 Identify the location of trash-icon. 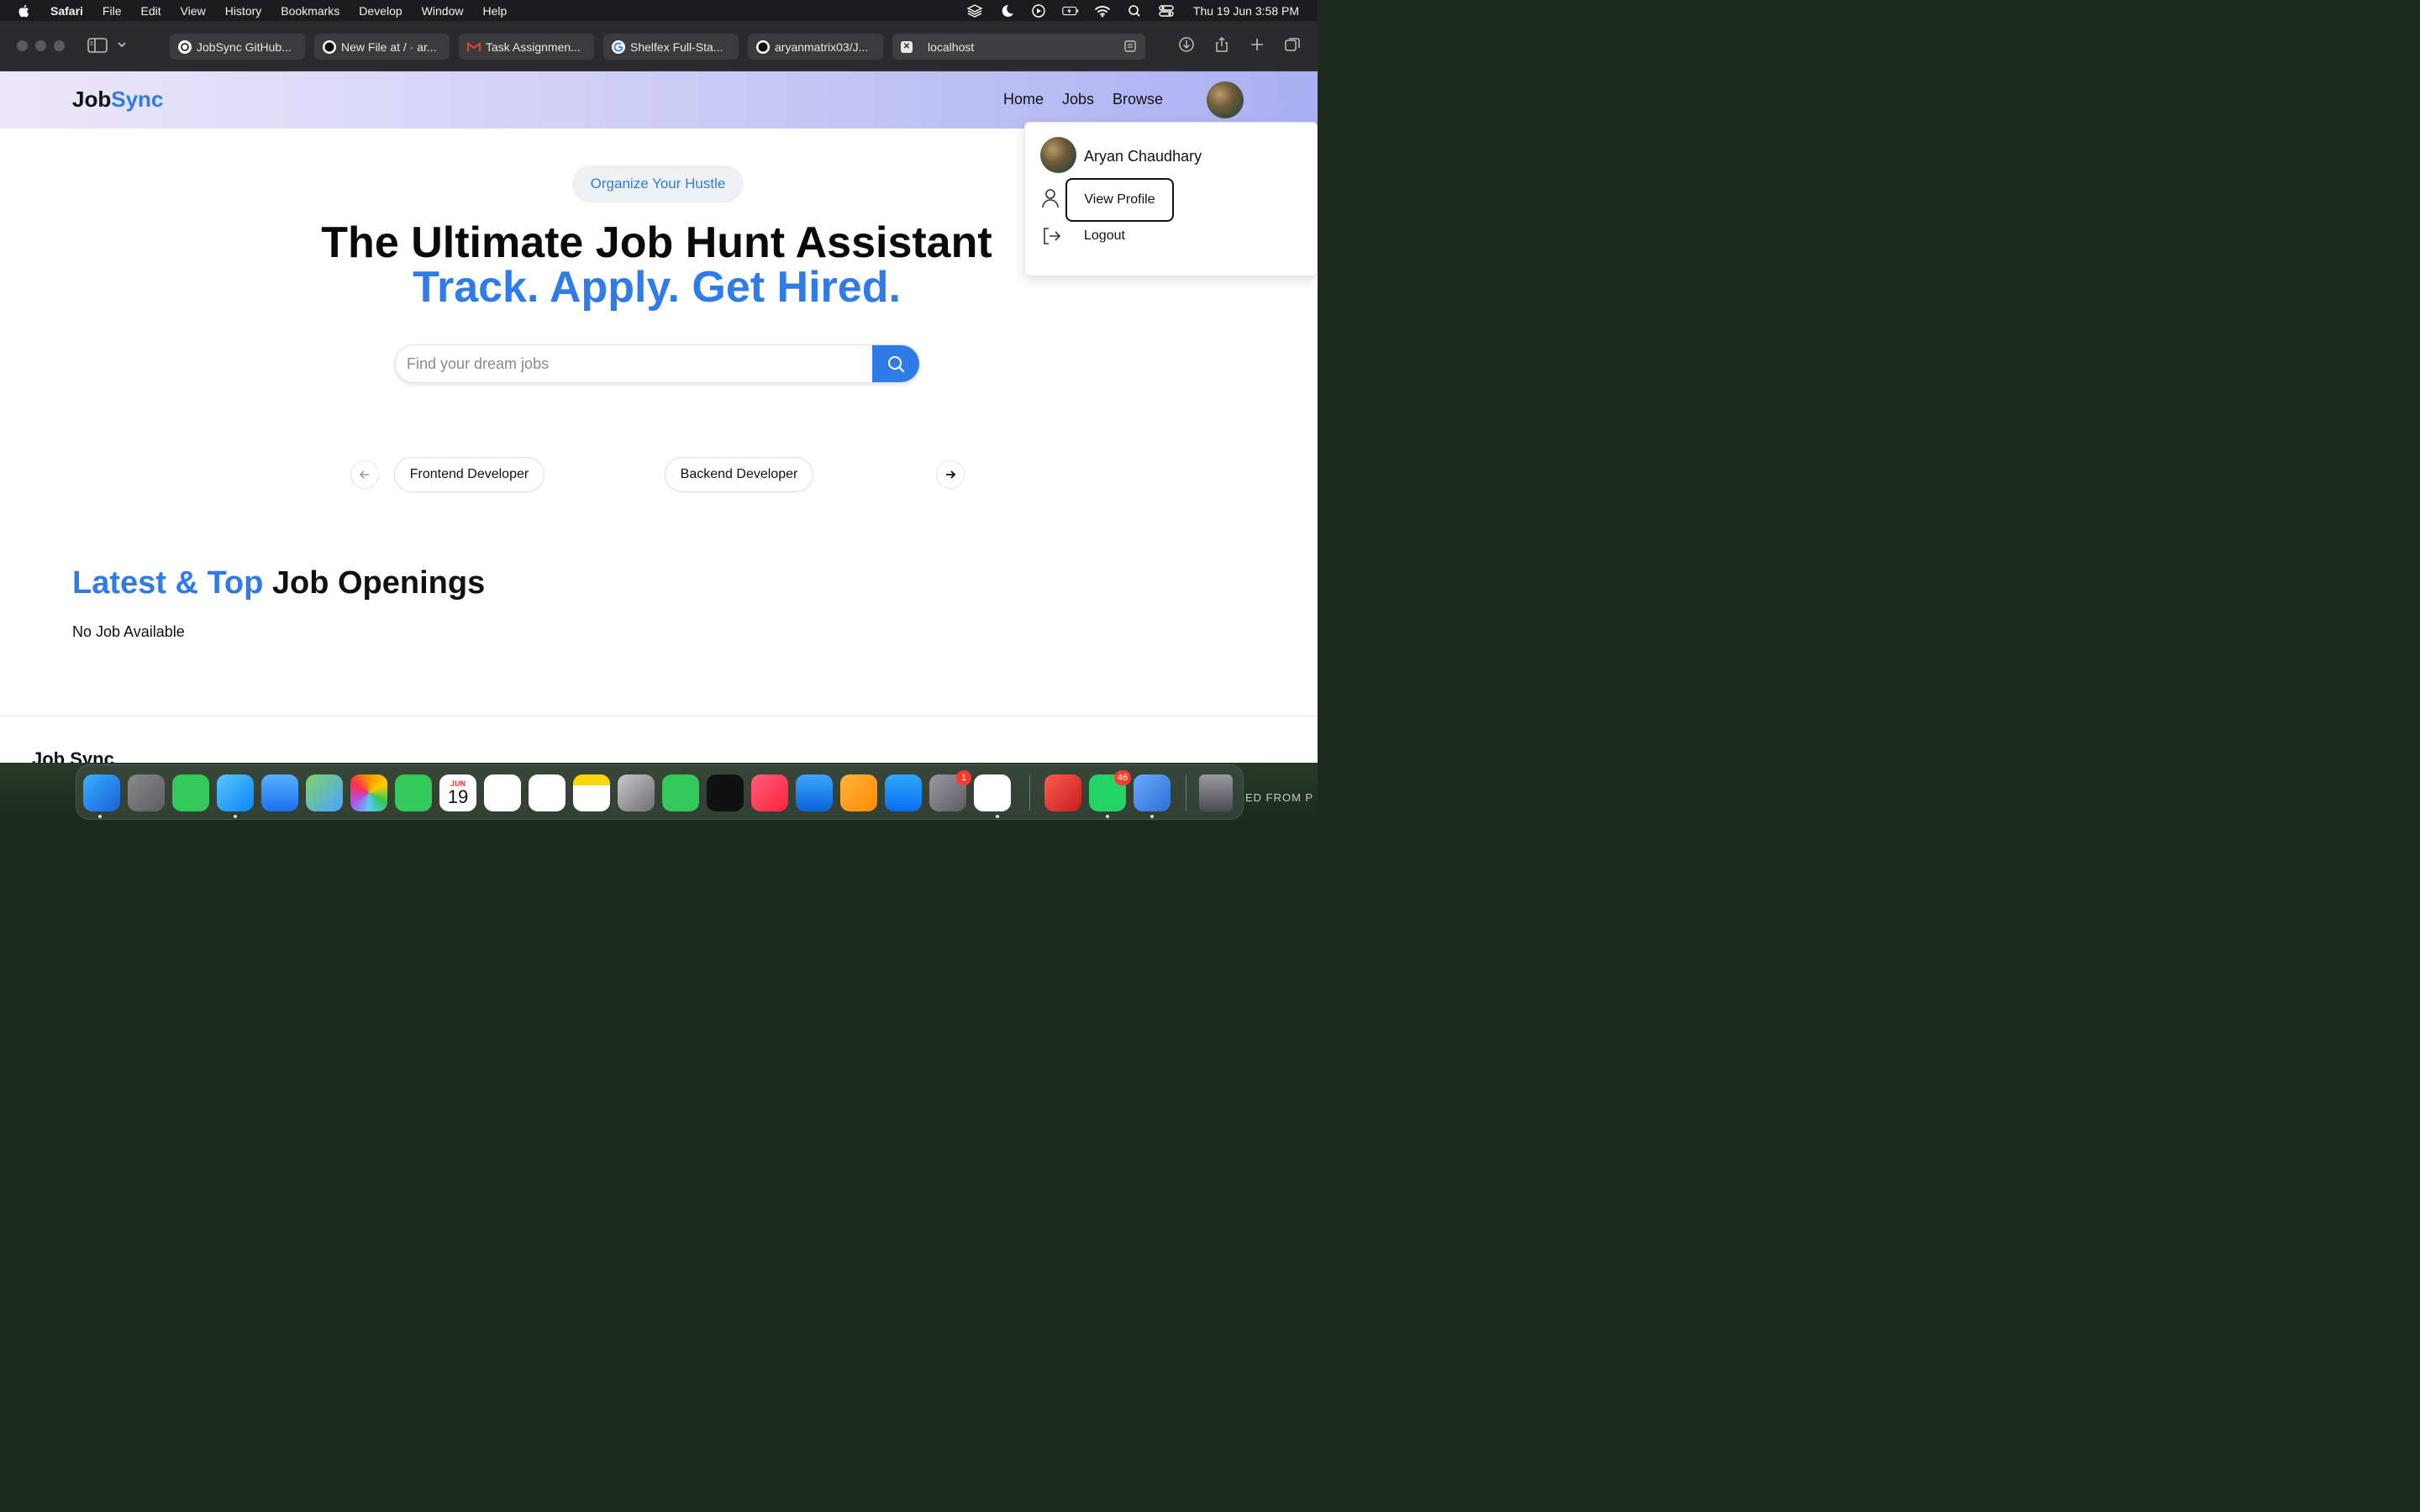
(1216, 792).